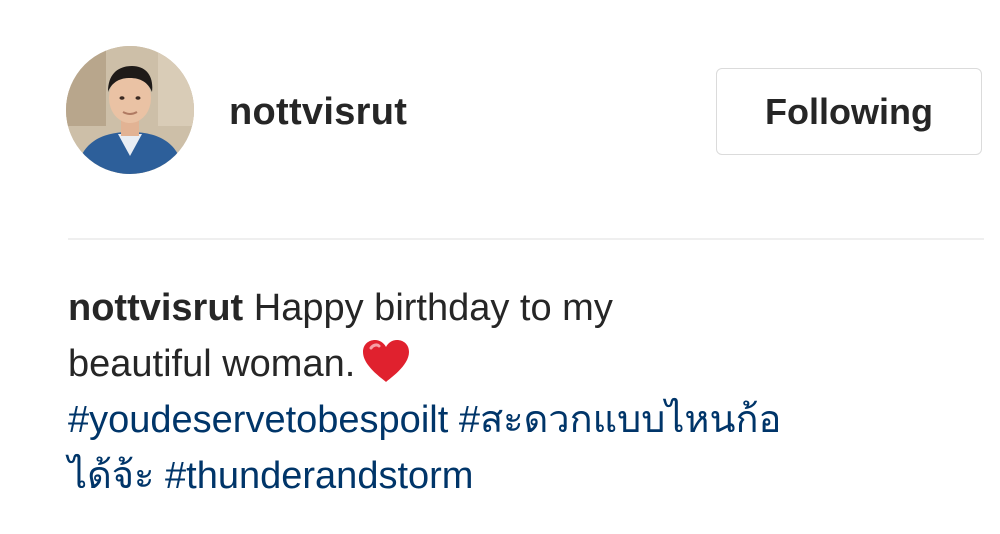 The height and width of the screenshot is (534, 1000). I want to click on hashtag-link: ได้จ้ะ, so click(111, 476).